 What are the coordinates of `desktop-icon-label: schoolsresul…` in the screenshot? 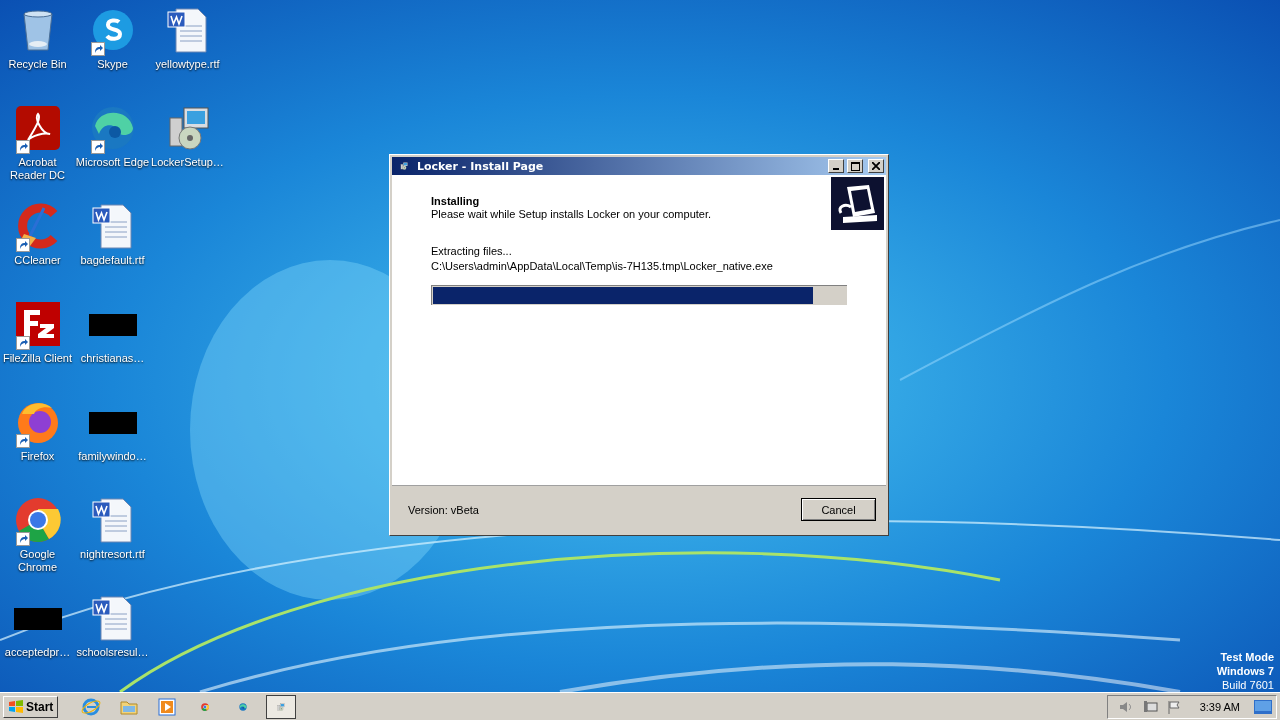 It's located at (112, 652).